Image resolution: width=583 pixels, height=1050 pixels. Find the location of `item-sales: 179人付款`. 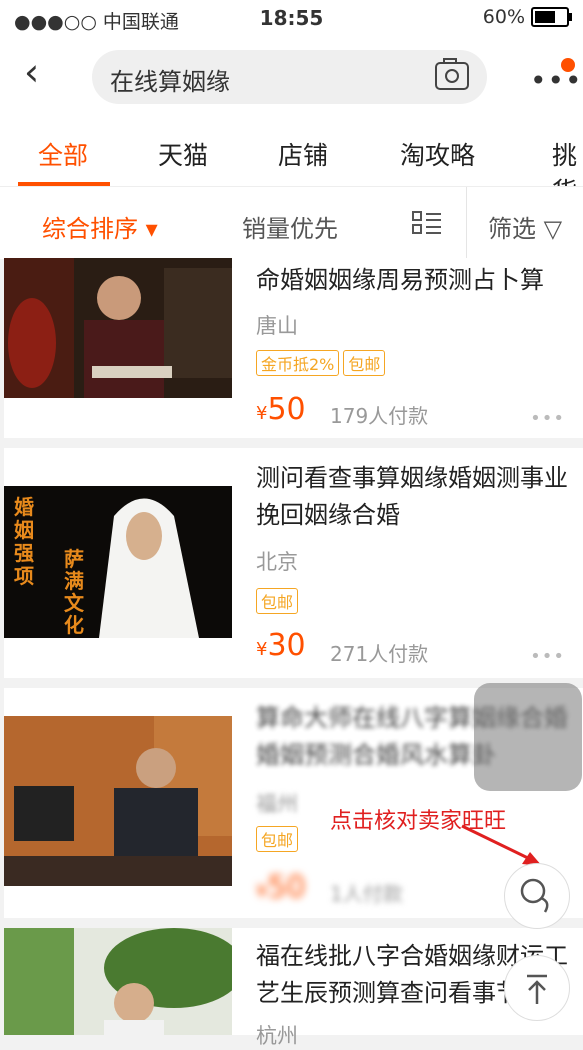

item-sales: 179人付款 is located at coordinates (379, 416).